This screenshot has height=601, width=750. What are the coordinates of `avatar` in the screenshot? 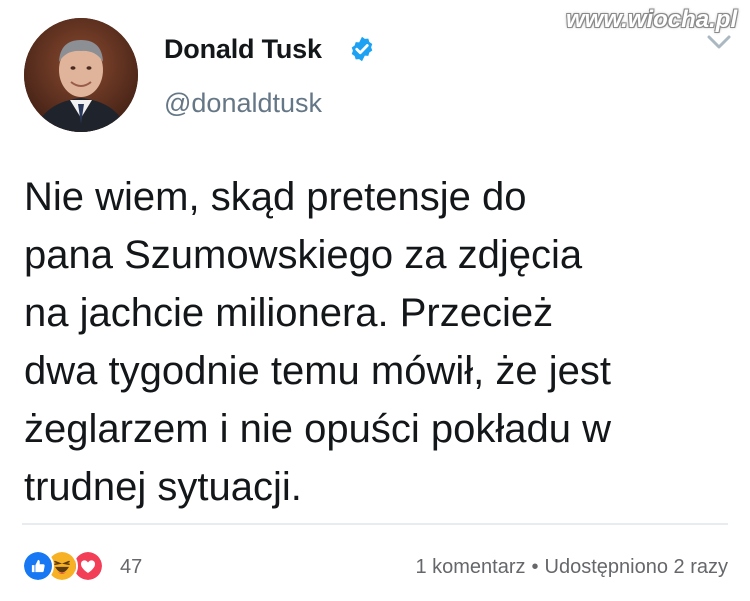 It's located at (81, 75).